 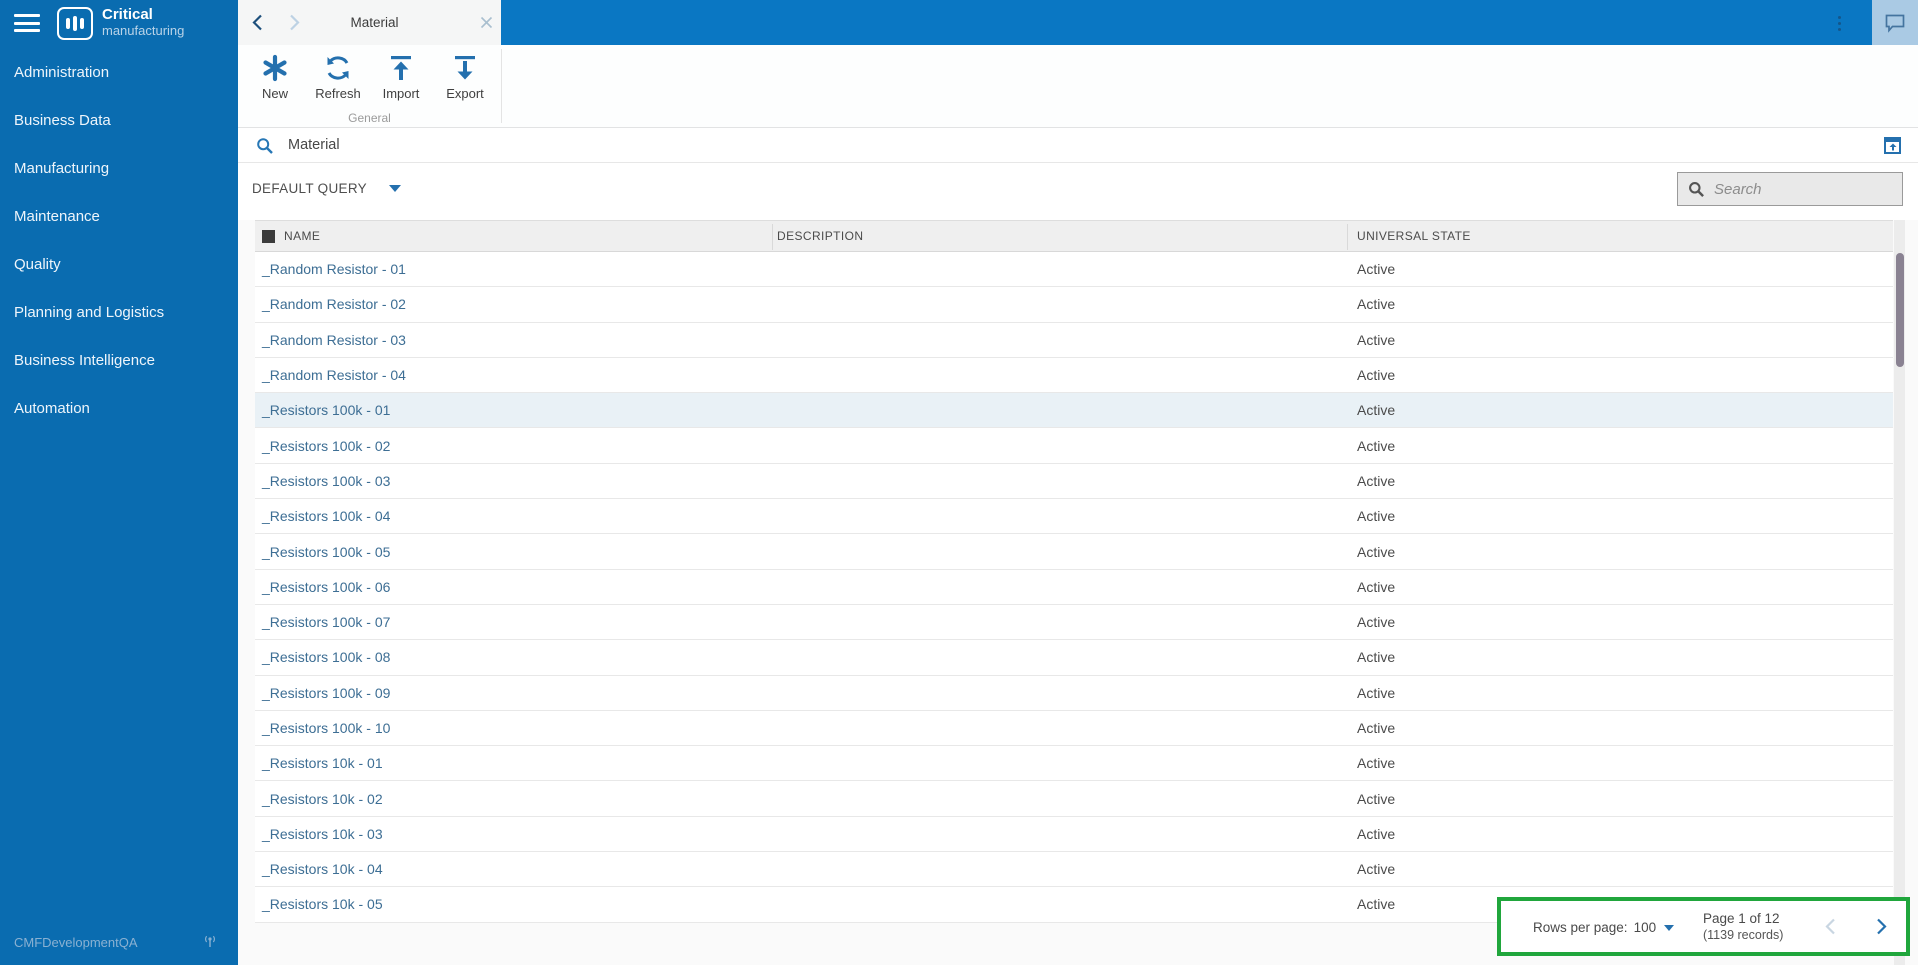 What do you see at coordinates (326, 551) in the screenshot?
I see `row-name-link: _Resistors 100k - 05` at bounding box center [326, 551].